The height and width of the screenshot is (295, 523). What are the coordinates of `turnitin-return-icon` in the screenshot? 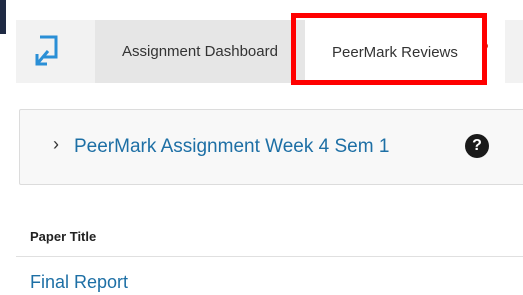 It's located at (47, 51).